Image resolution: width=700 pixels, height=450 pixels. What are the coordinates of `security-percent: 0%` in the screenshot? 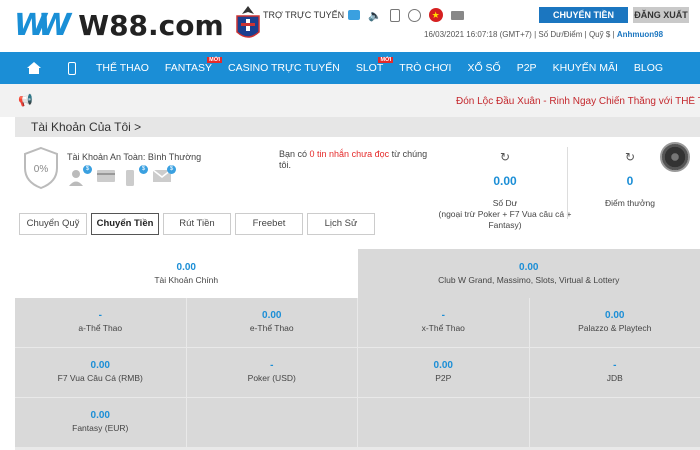 It's located at (41, 169).